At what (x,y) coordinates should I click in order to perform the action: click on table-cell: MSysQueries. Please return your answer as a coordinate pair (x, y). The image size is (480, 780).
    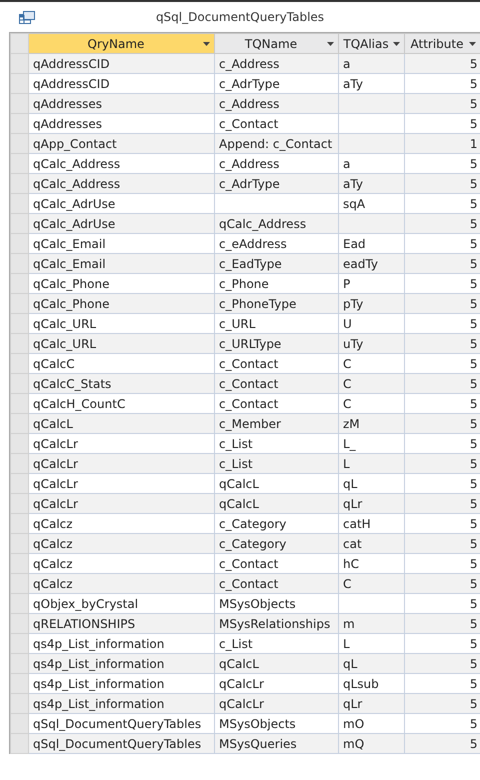
    Looking at the image, I should click on (276, 744).